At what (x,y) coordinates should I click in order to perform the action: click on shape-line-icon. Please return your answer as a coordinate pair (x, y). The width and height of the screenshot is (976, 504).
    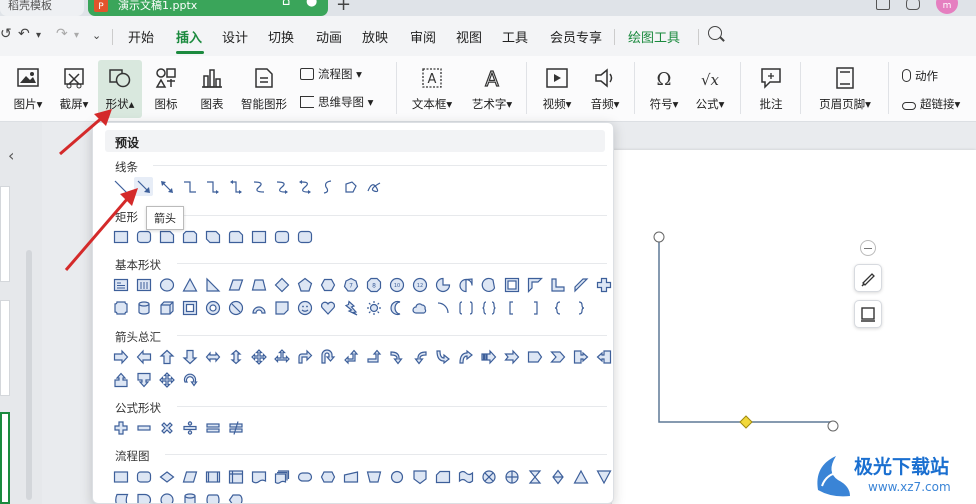
    Looking at the image, I should click on (120, 186).